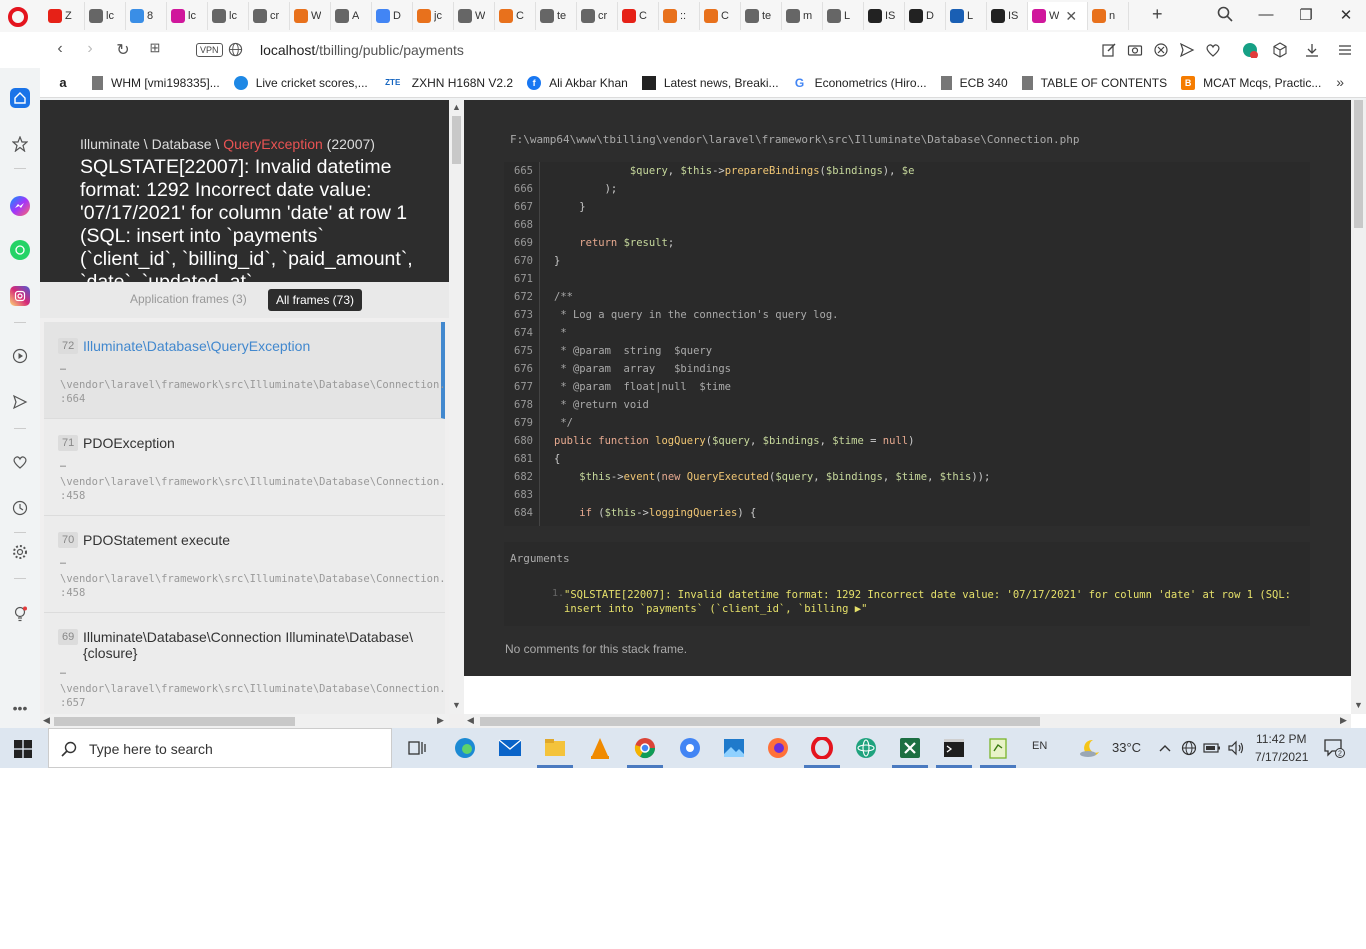 Image resolution: width=1366 pixels, height=949 pixels. What do you see at coordinates (1345, 50) in the screenshot?
I see `easy-setup-icon` at bounding box center [1345, 50].